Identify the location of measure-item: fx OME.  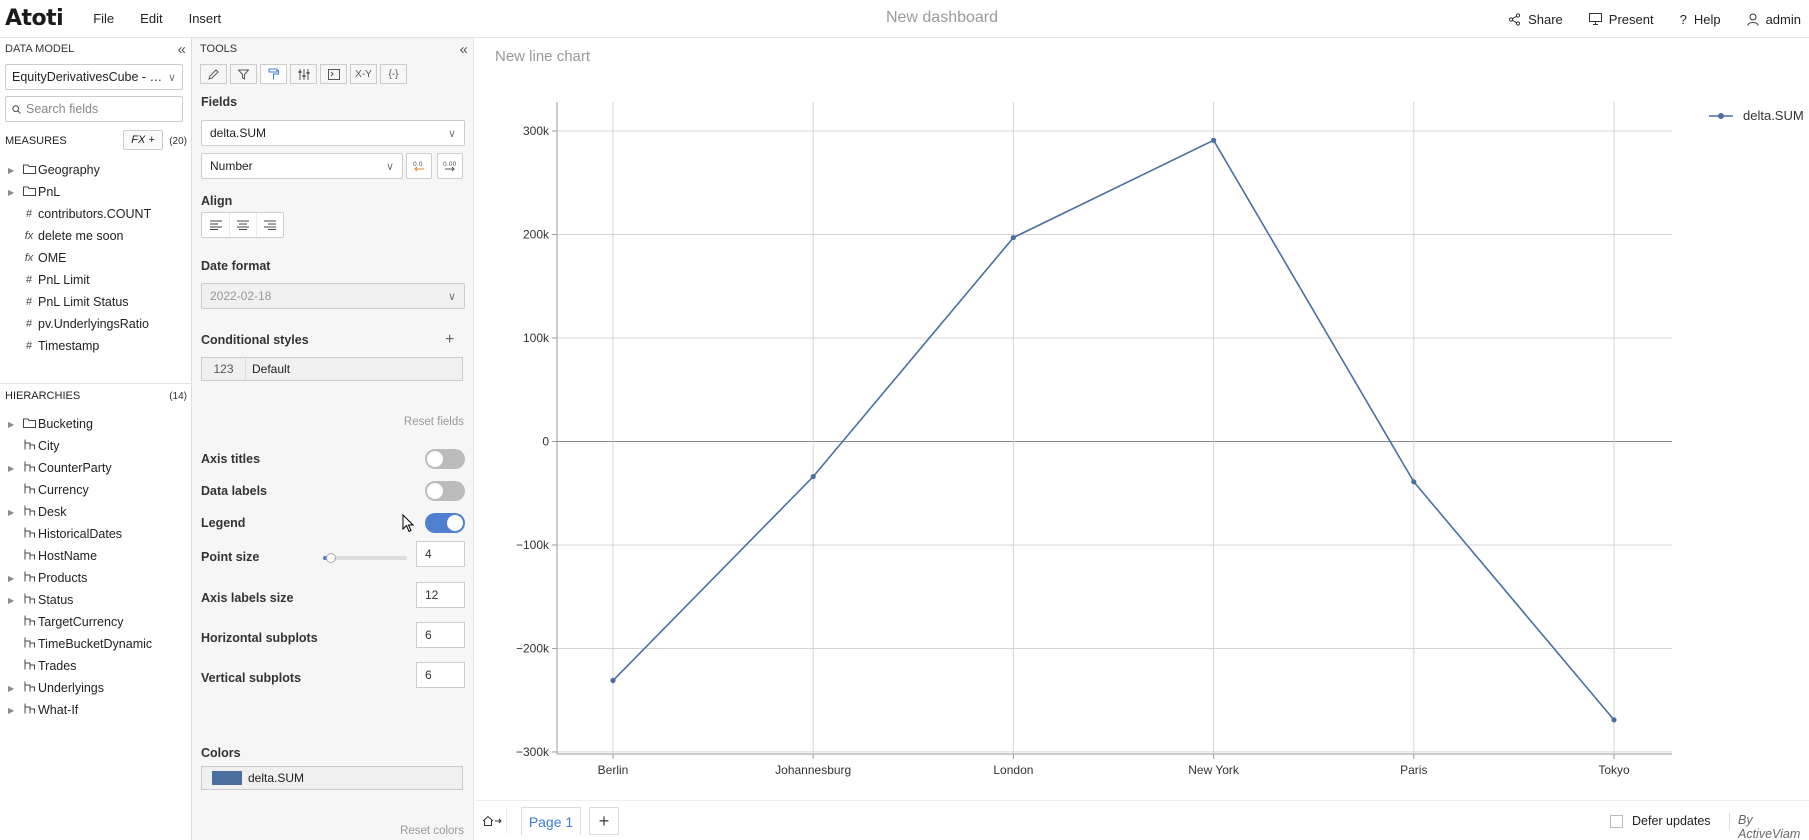
(96, 258).